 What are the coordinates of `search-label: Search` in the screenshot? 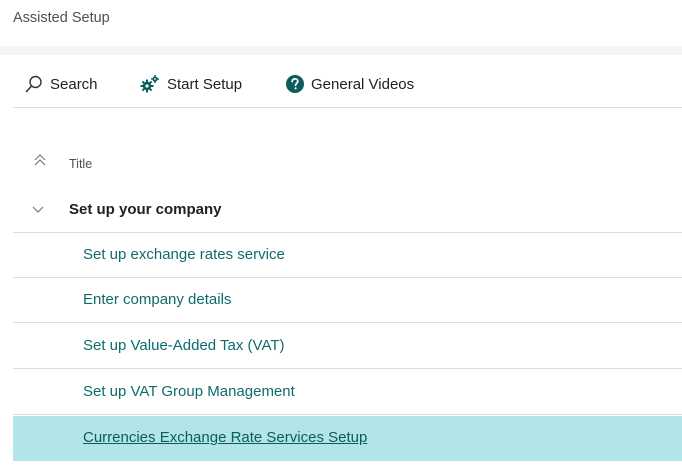 It's located at (74, 84).